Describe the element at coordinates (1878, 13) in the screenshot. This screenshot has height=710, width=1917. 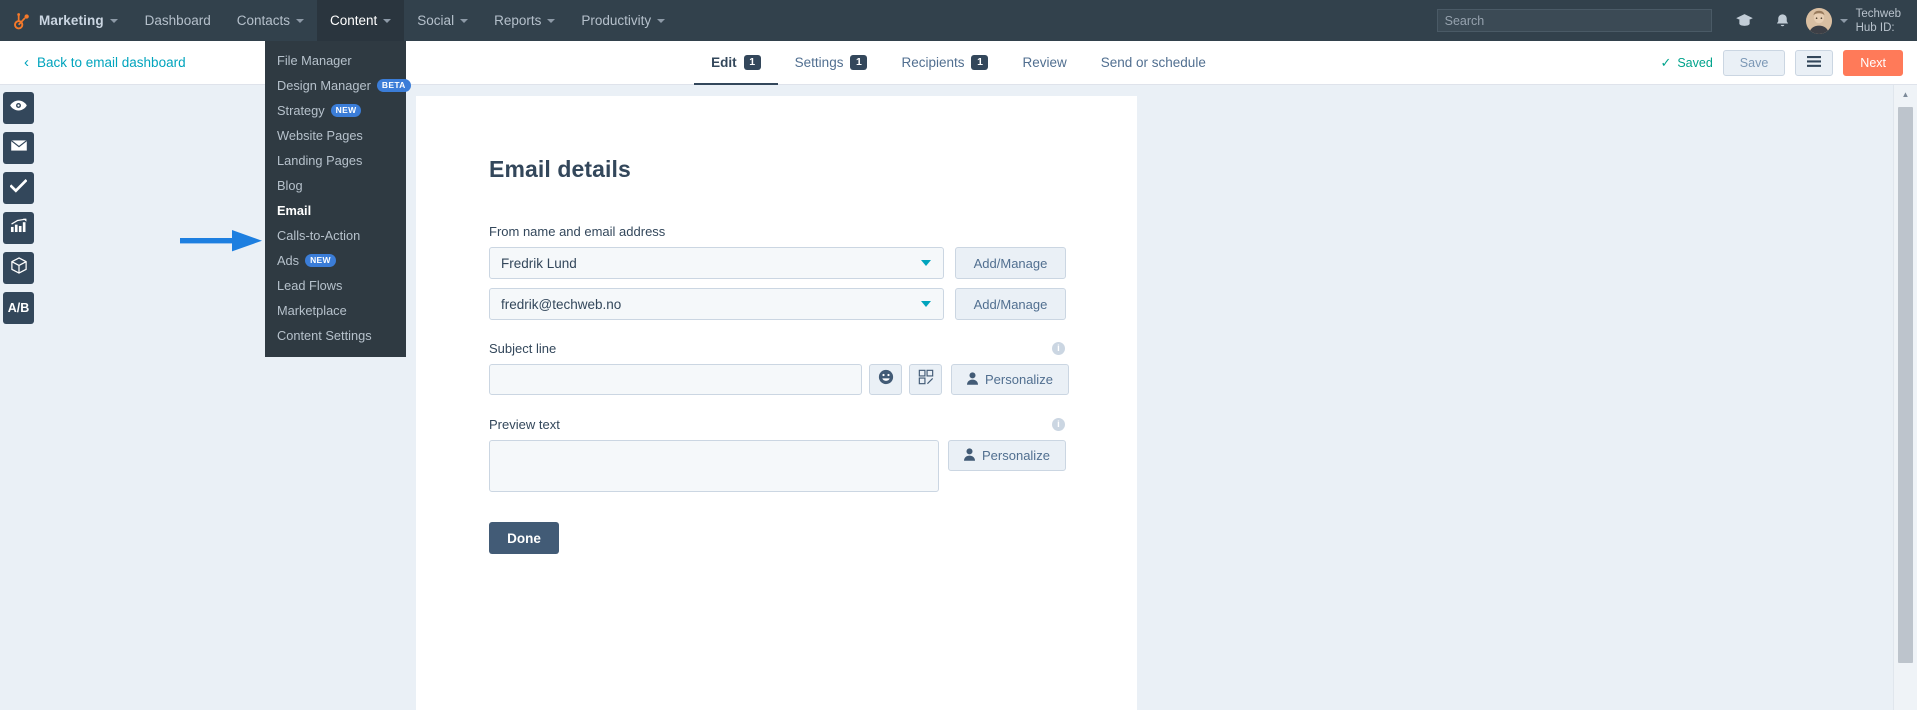
I see `account-name: Techweb` at that location.